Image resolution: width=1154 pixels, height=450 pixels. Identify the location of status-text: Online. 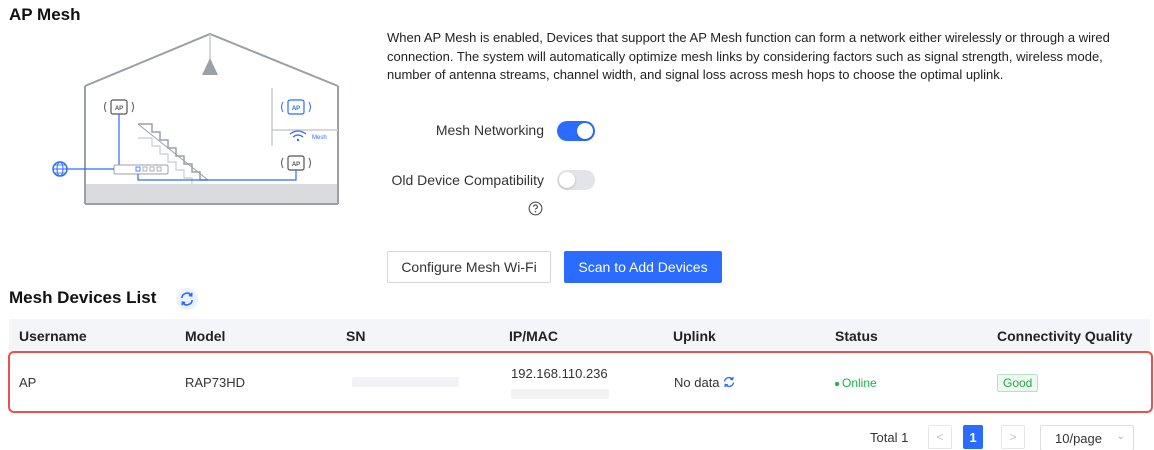
(859, 383).